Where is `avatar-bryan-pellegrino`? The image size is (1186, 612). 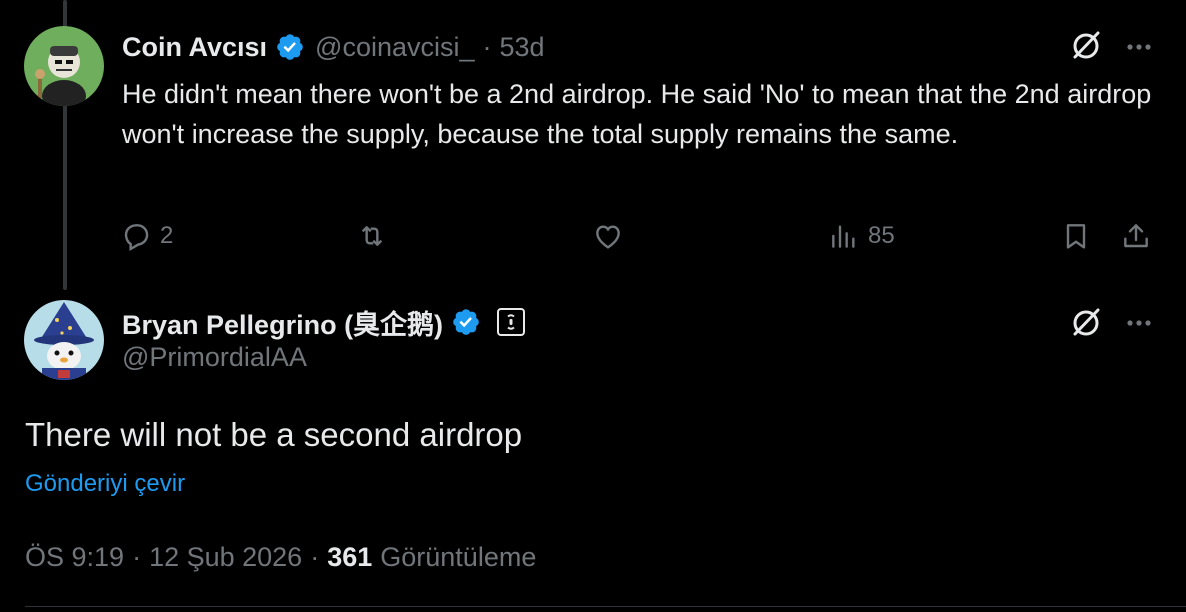
avatar-bryan-pellegrino is located at coordinates (64, 340).